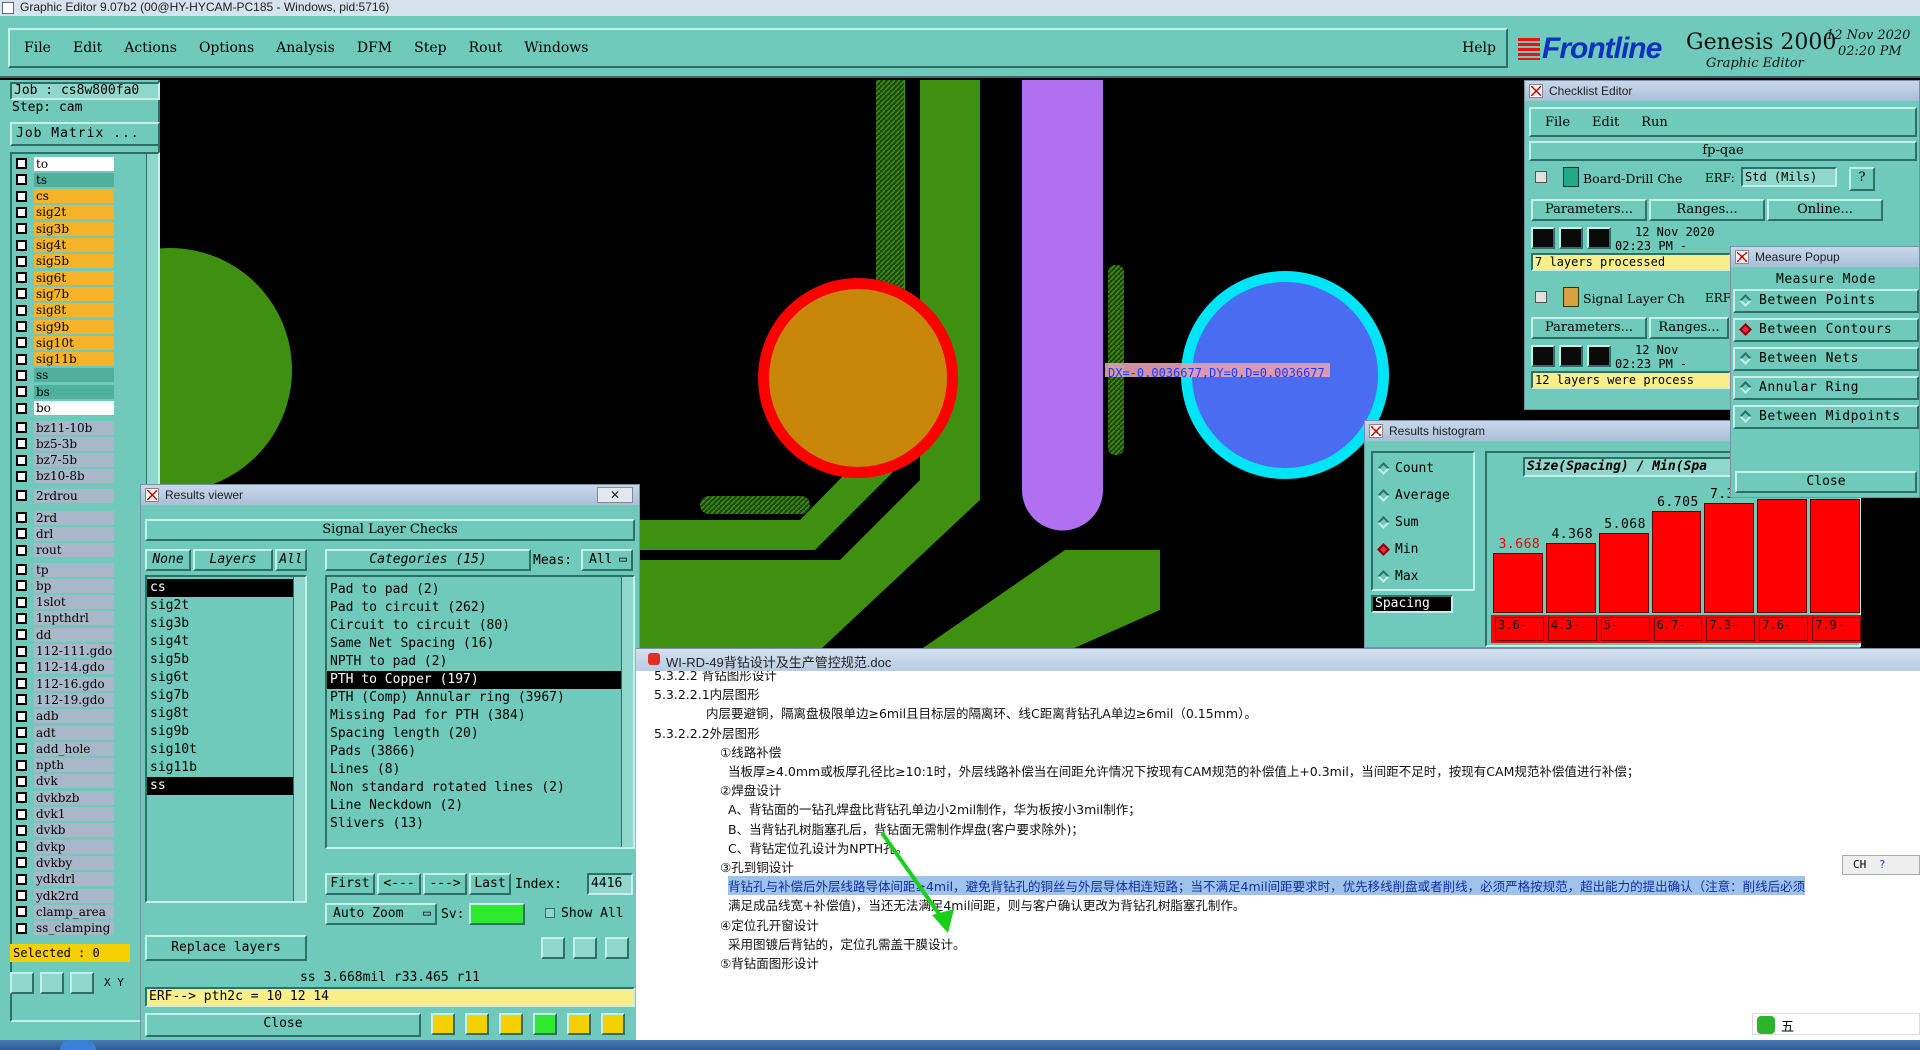 This screenshot has height=1050, width=1920. Describe the element at coordinates (233, 560) in the screenshot. I see `layers-button: Layers` at that location.